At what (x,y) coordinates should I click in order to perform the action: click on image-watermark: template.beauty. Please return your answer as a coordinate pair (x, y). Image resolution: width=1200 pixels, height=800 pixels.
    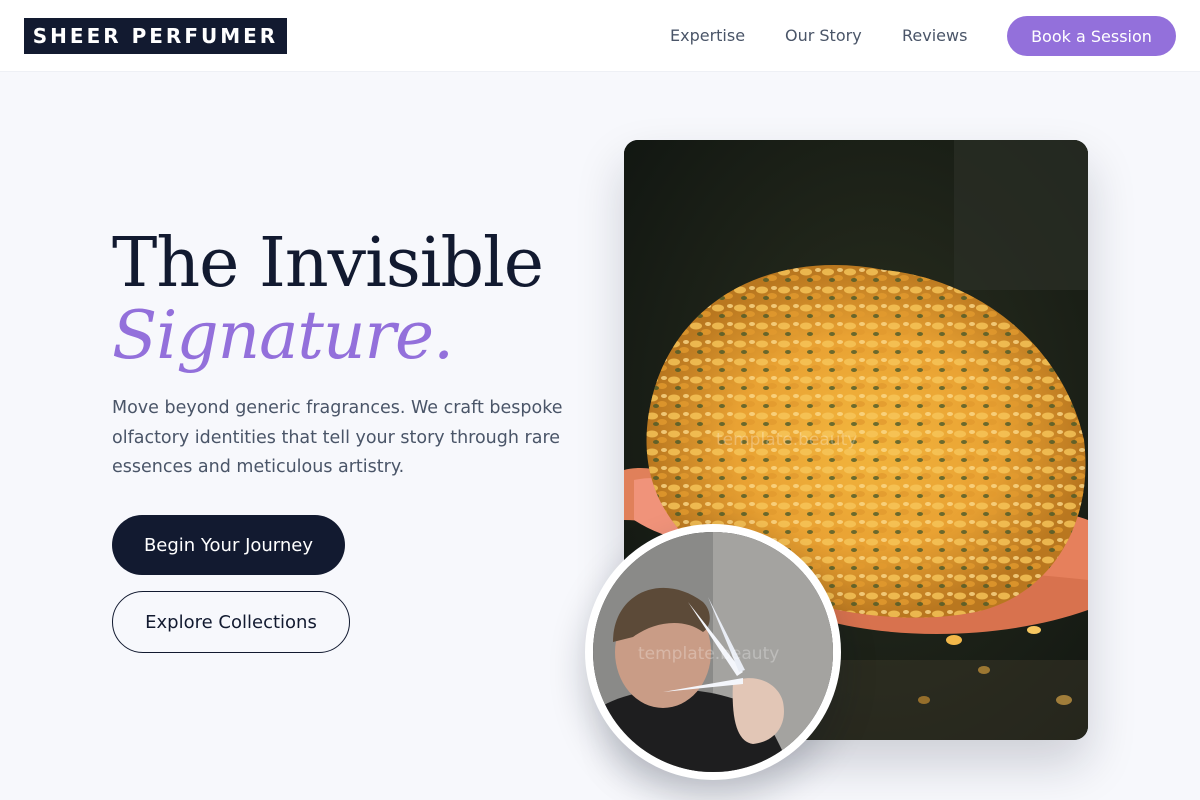
    Looking at the image, I should click on (787, 440).